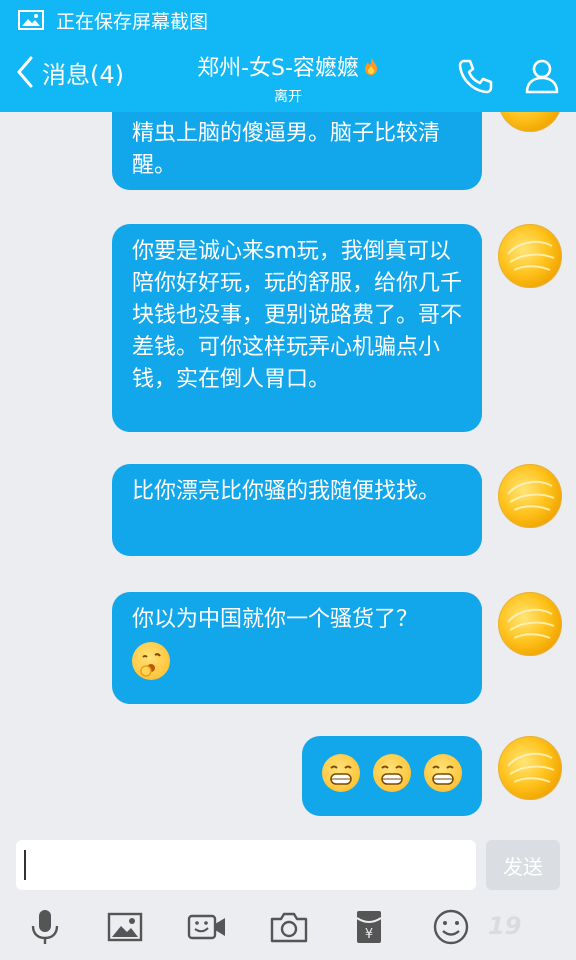 The width and height of the screenshot is (576, 960). Describe the element at coordinates (83, 74) in the screenshot. I see `back-label: 消息(4)` at that location.